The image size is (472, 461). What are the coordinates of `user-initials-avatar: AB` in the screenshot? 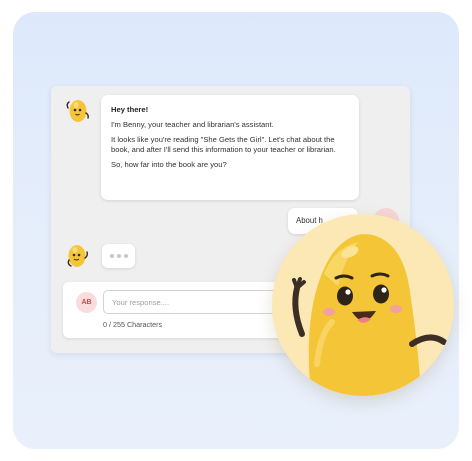 It's located at (86, 302).